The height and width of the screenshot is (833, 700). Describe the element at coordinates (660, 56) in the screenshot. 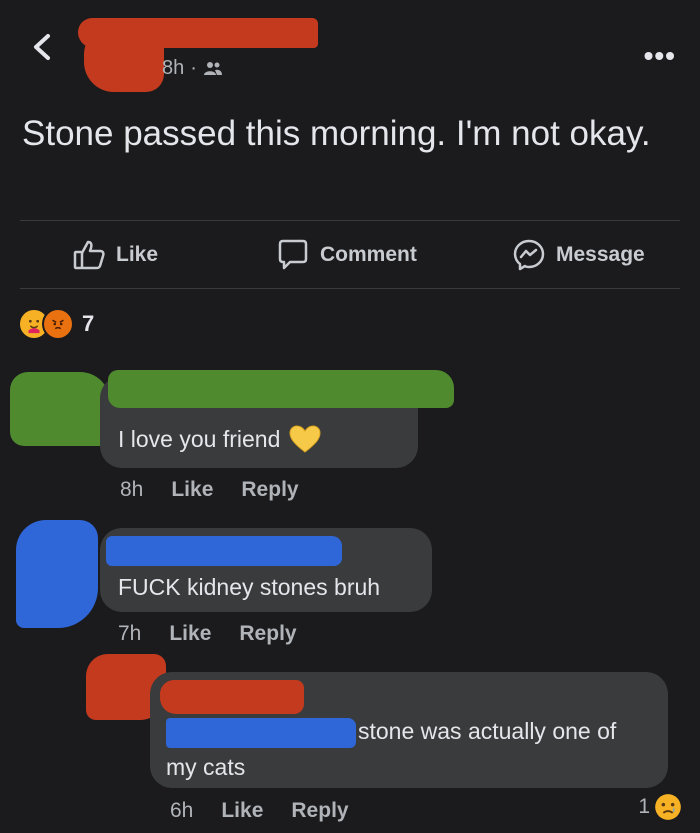

I see `more-options-button: •••` at that location.